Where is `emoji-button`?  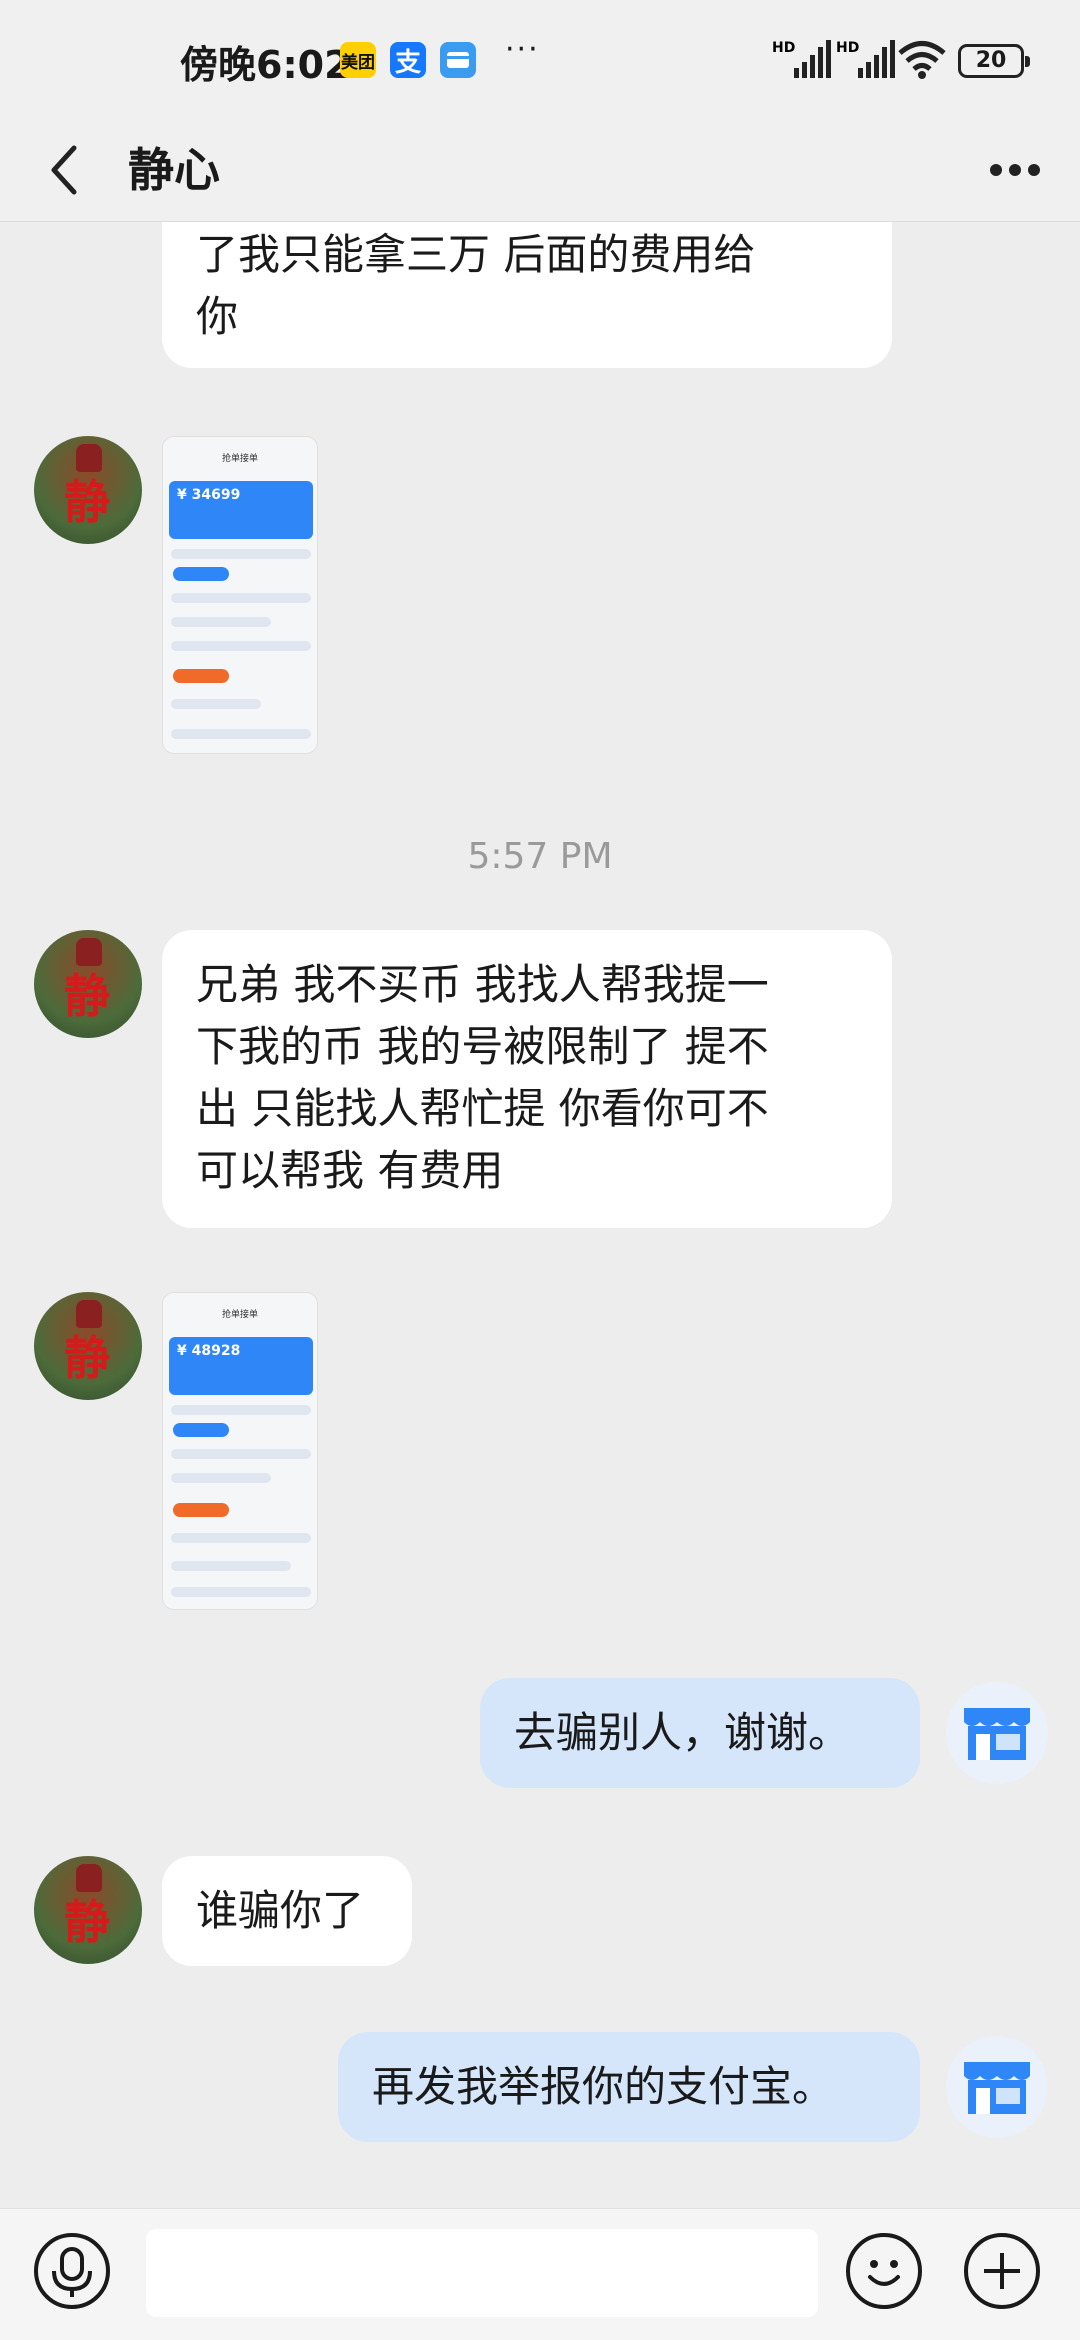
emoji-button is located at coordinates (884, 2271).